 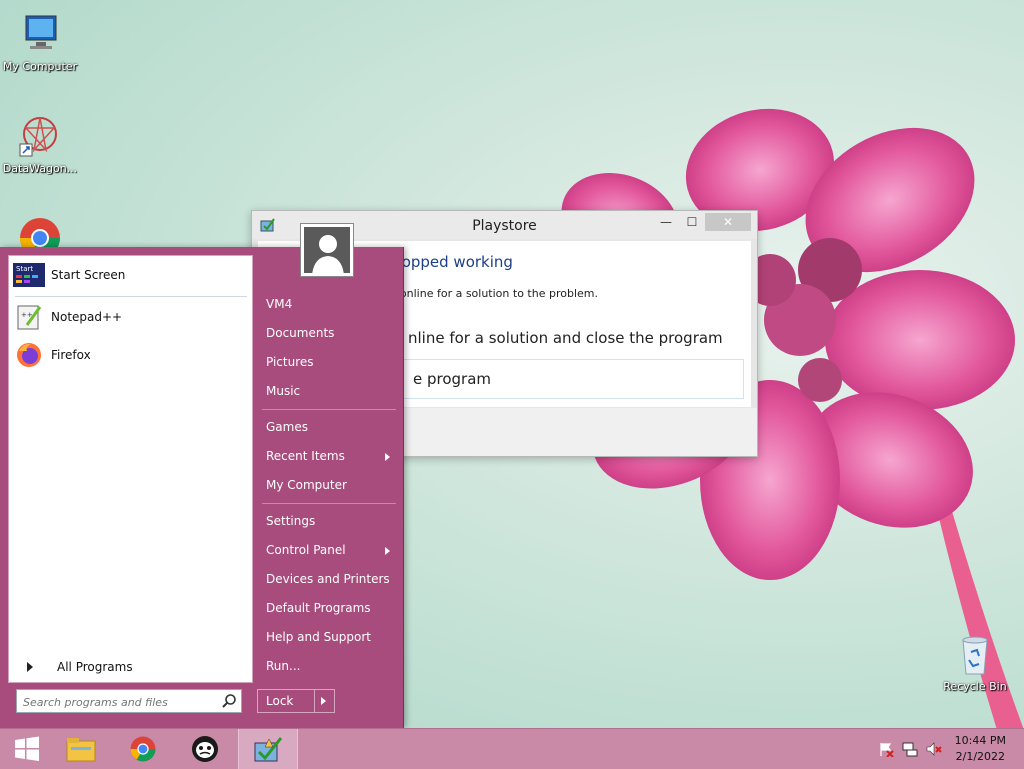 What do you see at coordinates (329, 427) in the screenshot?
I see `start-link-games: Games` at bounding box center [329, 427].